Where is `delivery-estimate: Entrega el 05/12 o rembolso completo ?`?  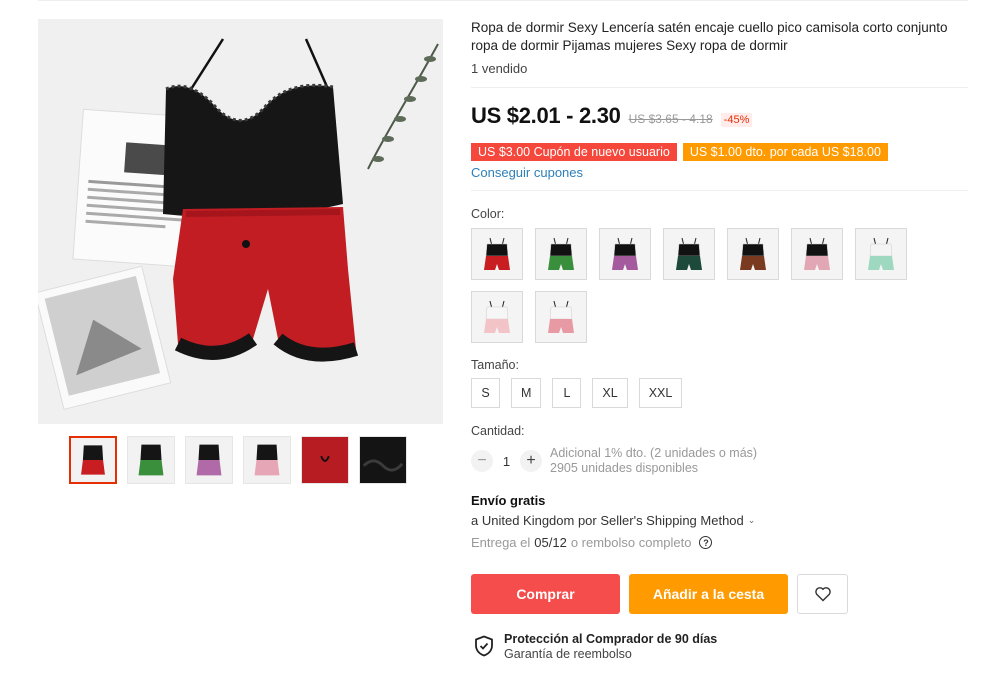 delivery-estimate: Entrega el 05/12 o rembolso completo ? is located at coordinates (592, 542).